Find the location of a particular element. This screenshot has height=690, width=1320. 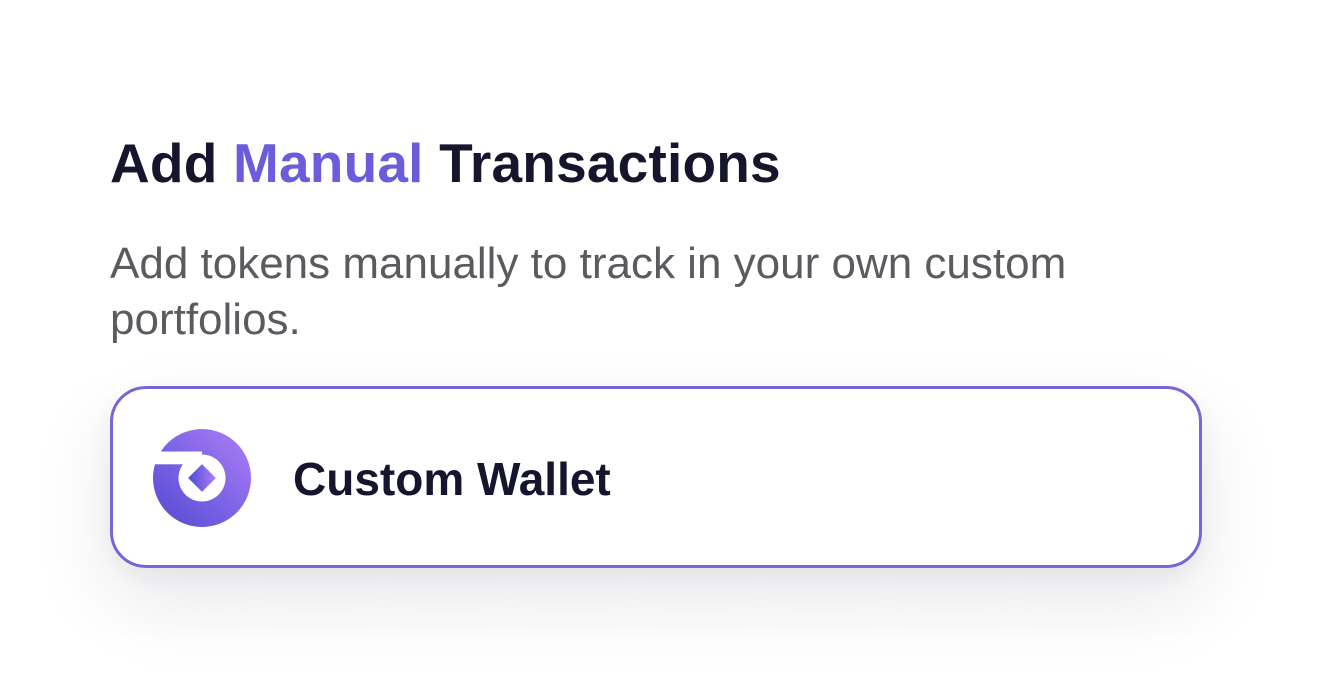

custom-wallet-logo-icon is located at coordinates (202, 478).